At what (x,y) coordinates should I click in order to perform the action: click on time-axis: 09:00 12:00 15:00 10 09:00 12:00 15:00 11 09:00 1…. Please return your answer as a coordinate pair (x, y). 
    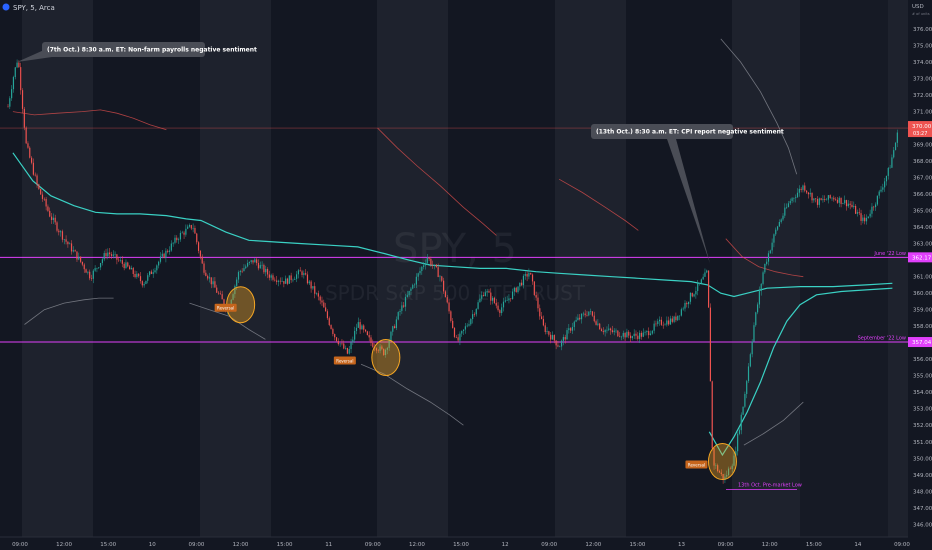
    Looking at the image, I should click on (466, 543).